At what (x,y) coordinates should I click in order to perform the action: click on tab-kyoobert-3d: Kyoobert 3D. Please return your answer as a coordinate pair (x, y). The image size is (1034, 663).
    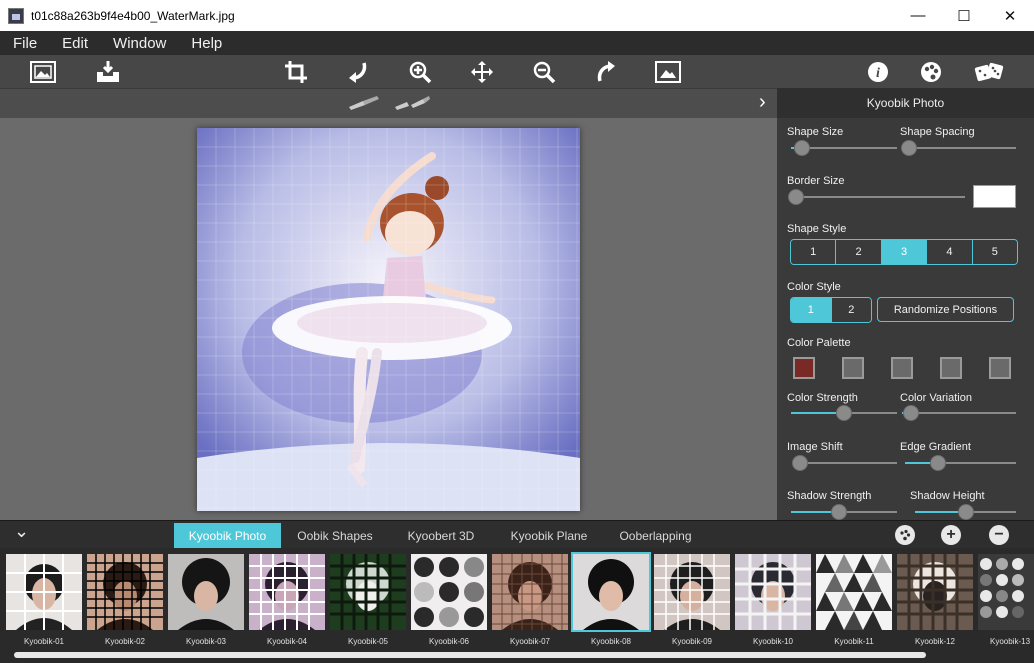
    Looking at the image, I should click on (441, 536).